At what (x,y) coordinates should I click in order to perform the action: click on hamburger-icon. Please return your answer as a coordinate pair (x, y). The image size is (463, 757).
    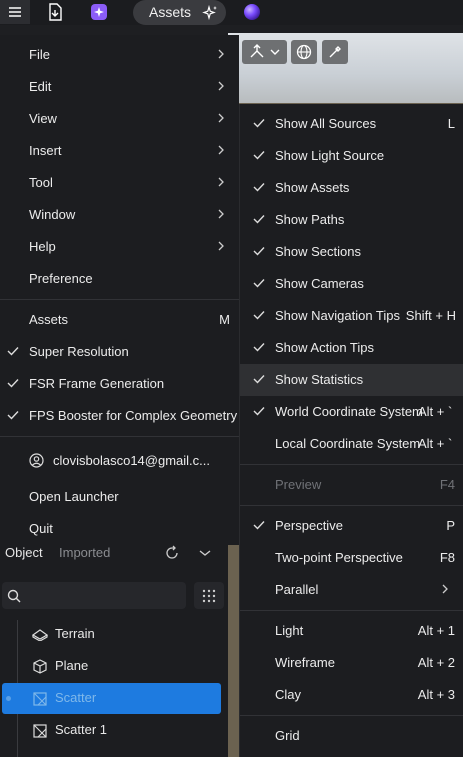
    Looking at the image, I should click on (15, 12).